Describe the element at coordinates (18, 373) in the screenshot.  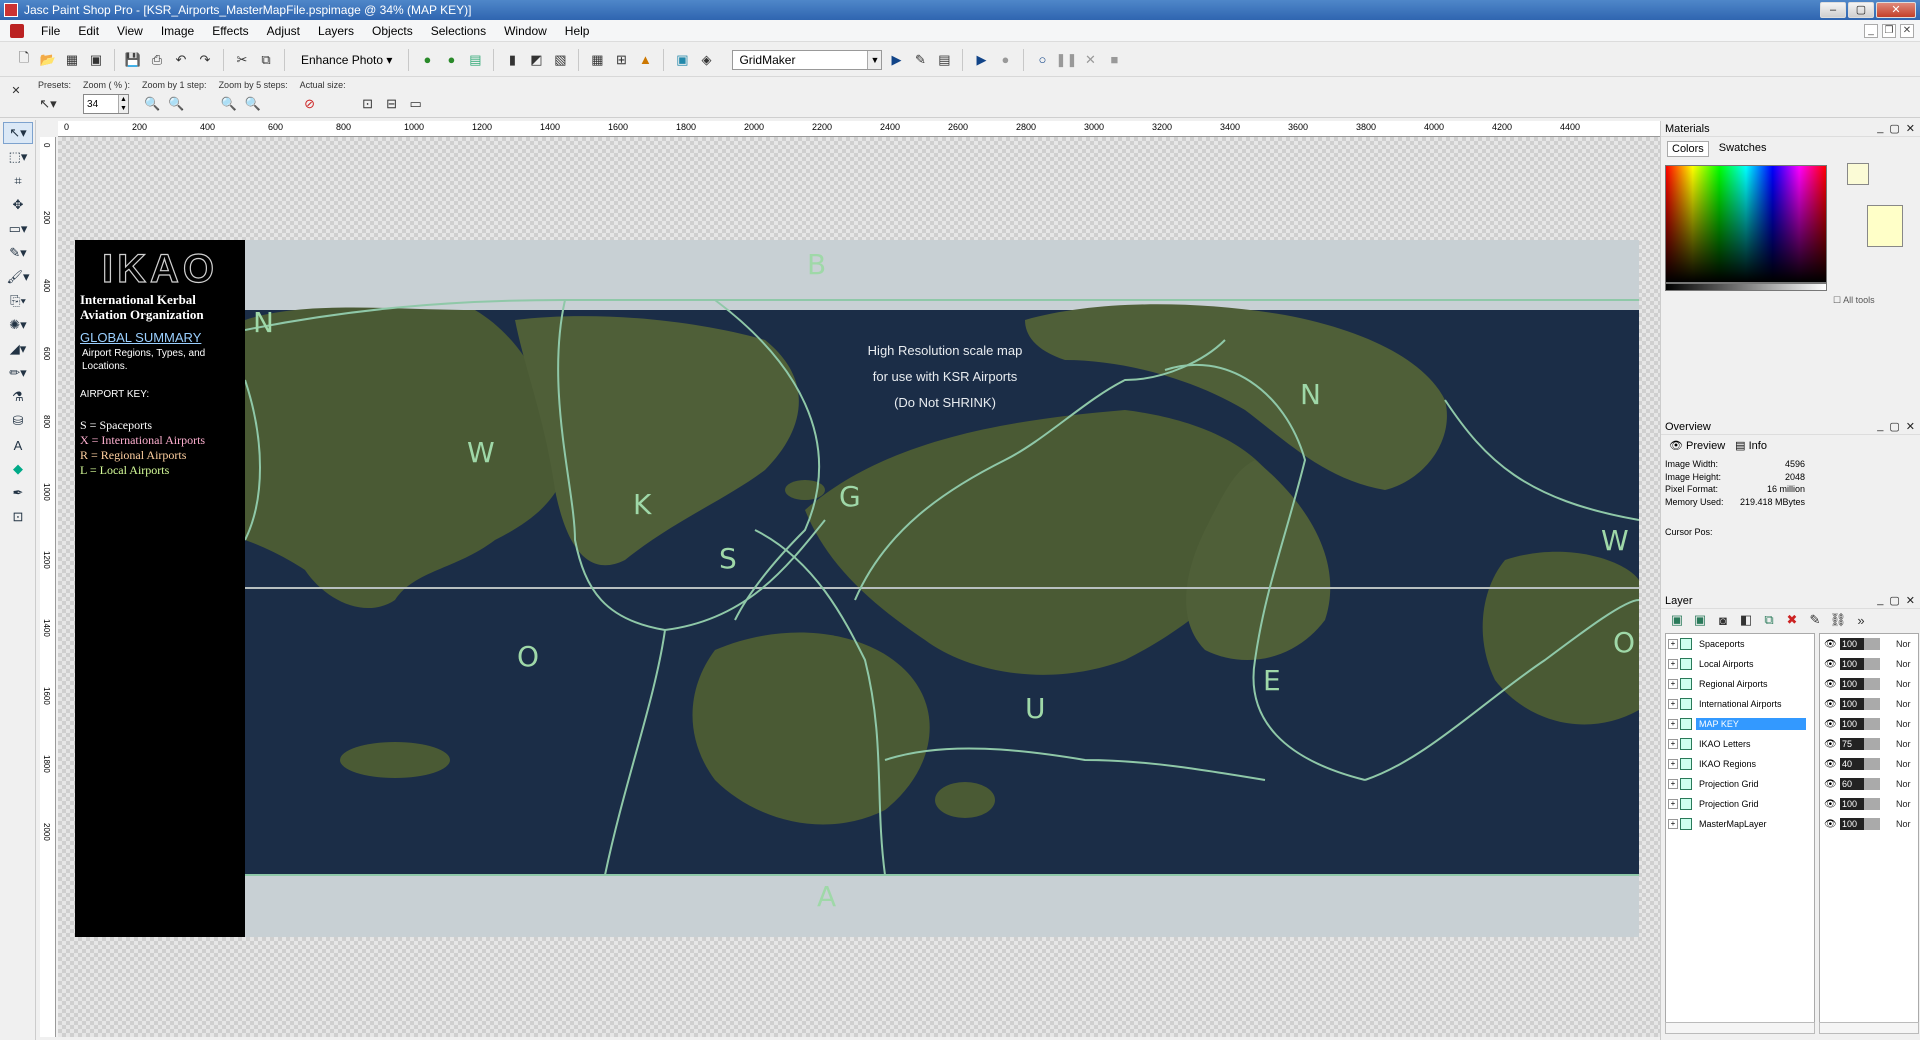
I see `picture-tube-icon: ✏▾` at that location.